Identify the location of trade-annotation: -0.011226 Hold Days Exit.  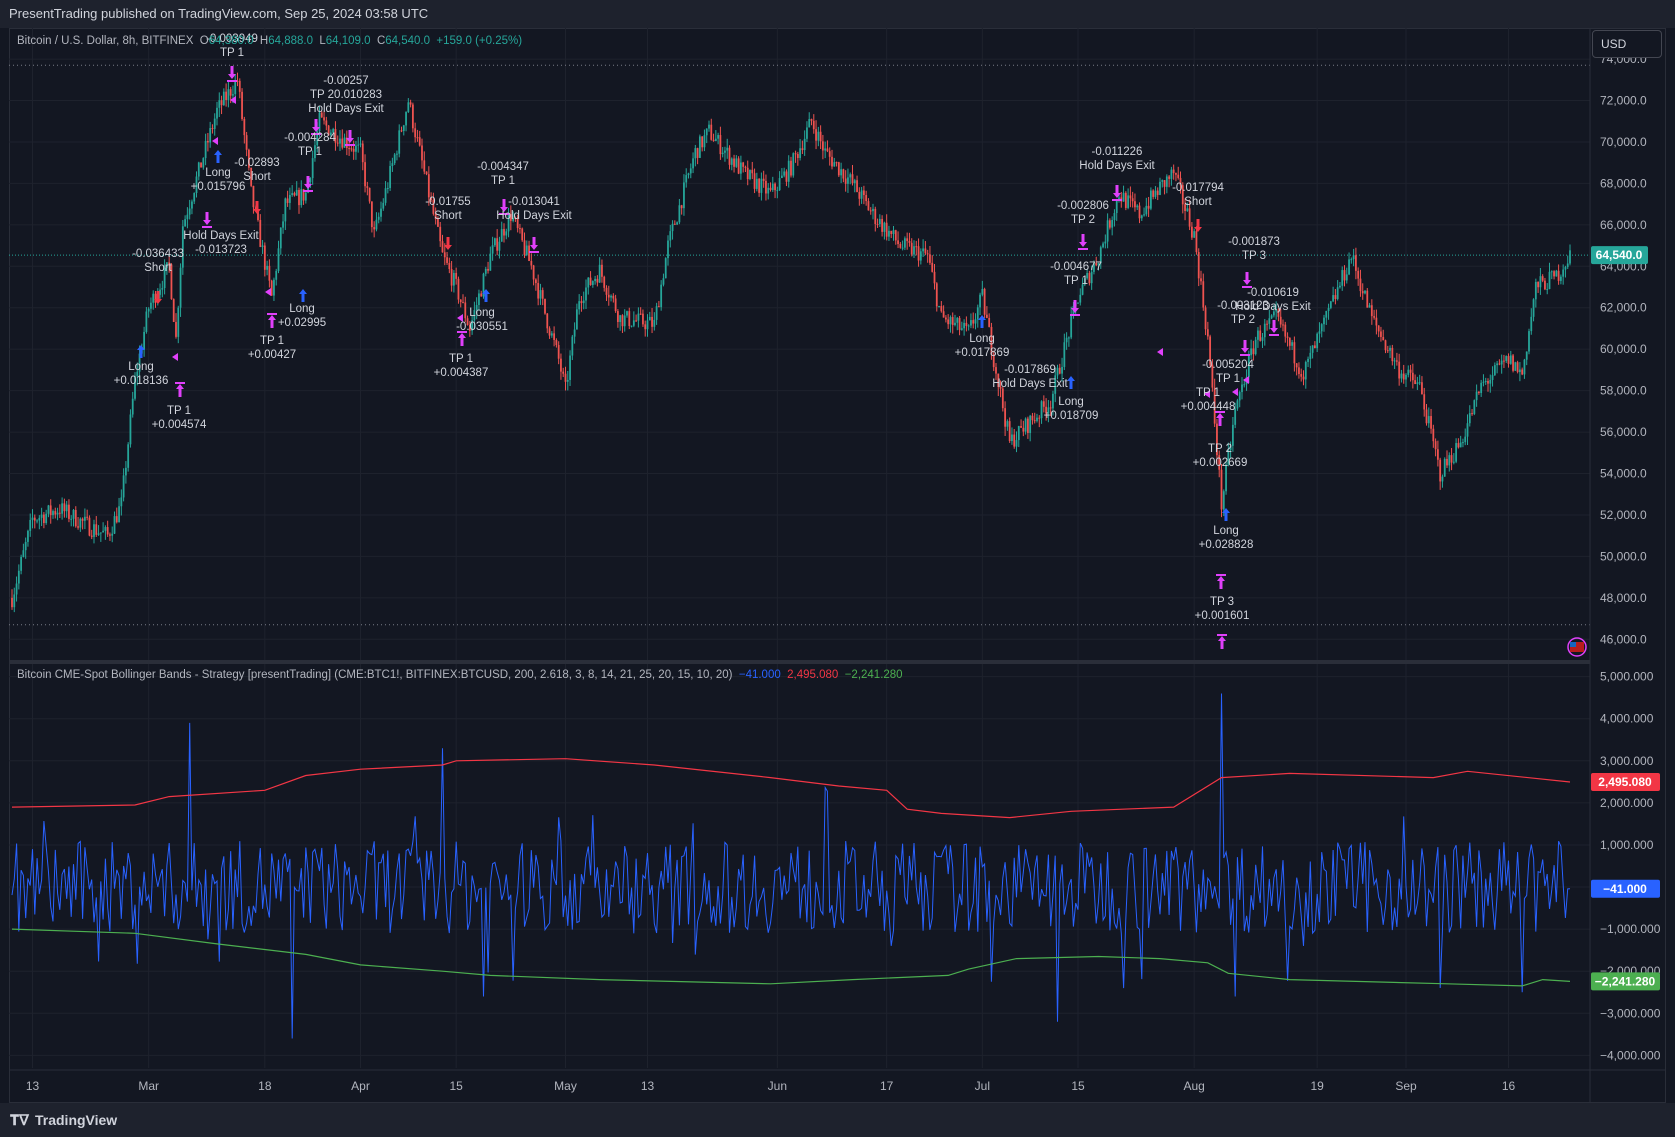
(1117, 159).